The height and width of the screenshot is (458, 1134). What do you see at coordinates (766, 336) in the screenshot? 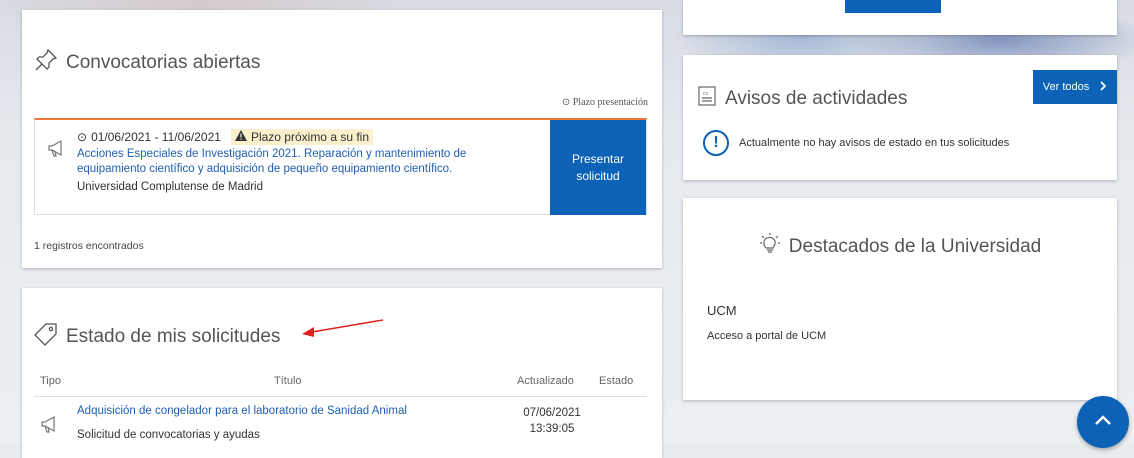
I see `ucm-portal-link: Acceso a portal de UCM` at bounding box center [766, 336].